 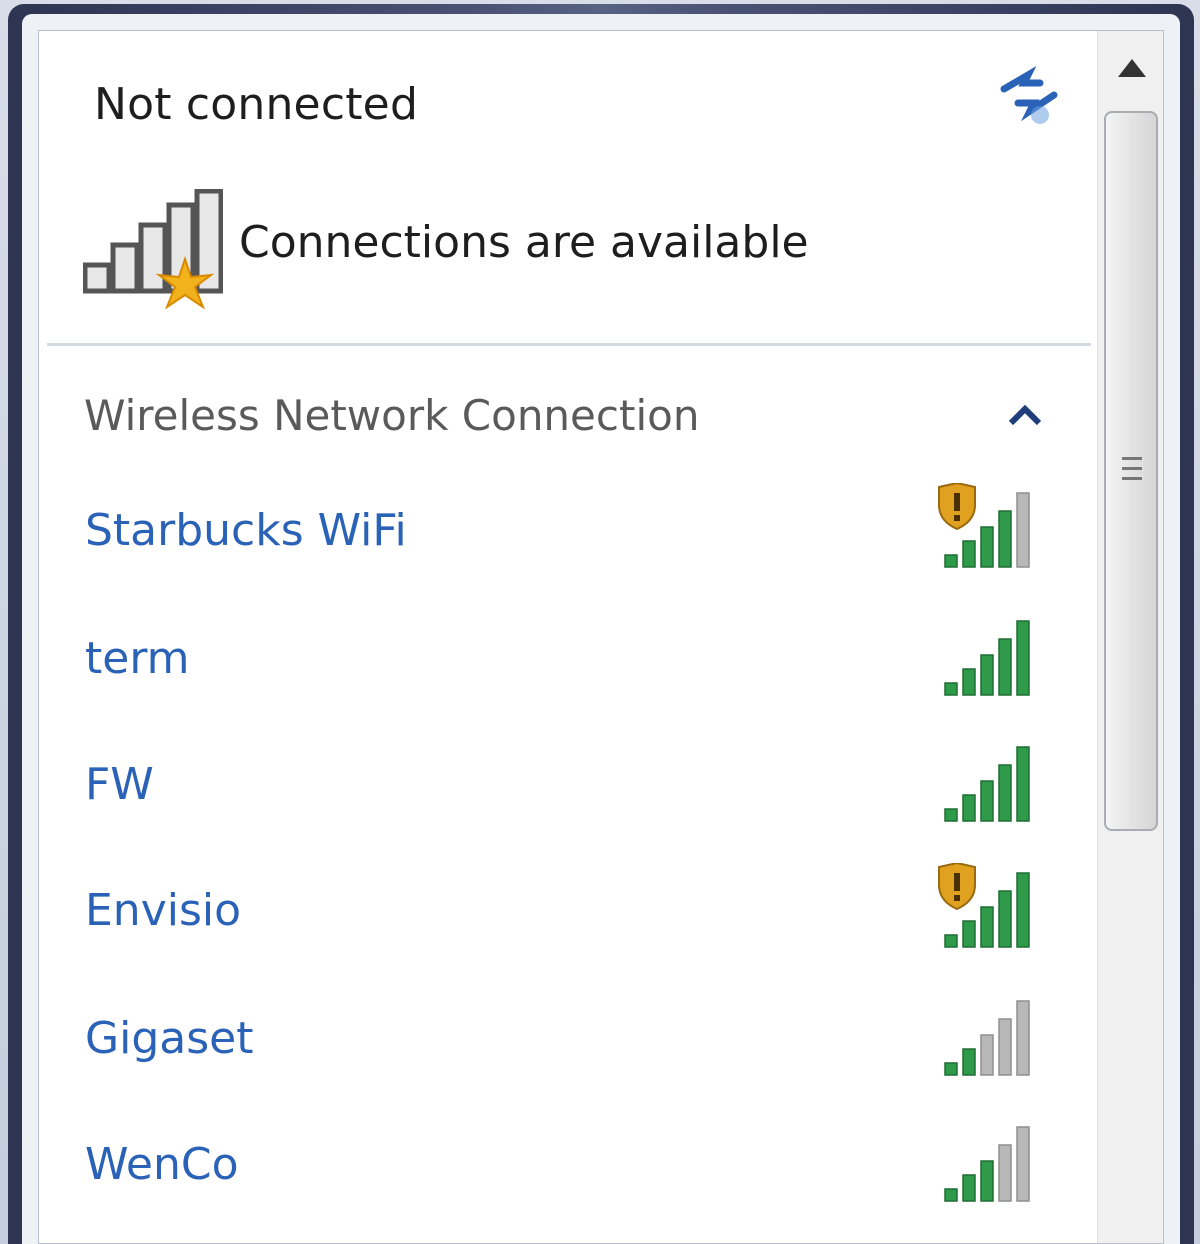 I want to click on network-item: Starbucks WiFi, so click(x=584, y=541).